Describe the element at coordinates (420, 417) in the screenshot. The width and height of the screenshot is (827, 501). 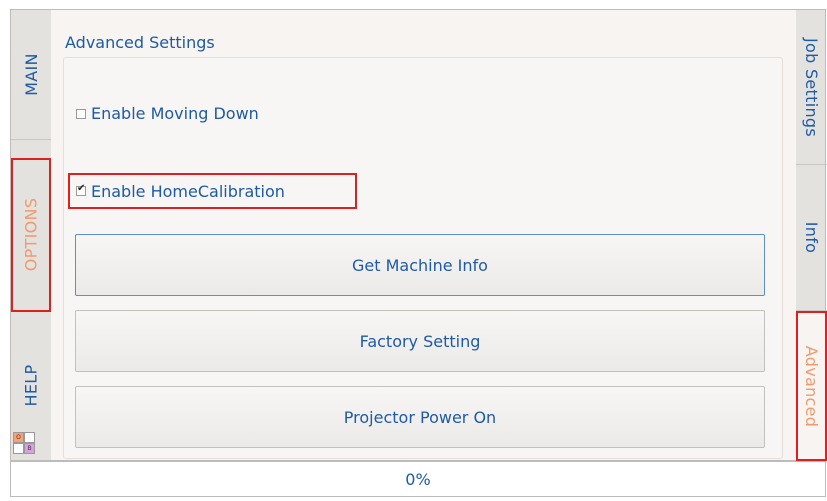
I see `projector-power-on-button: Projector Power On` at that location.